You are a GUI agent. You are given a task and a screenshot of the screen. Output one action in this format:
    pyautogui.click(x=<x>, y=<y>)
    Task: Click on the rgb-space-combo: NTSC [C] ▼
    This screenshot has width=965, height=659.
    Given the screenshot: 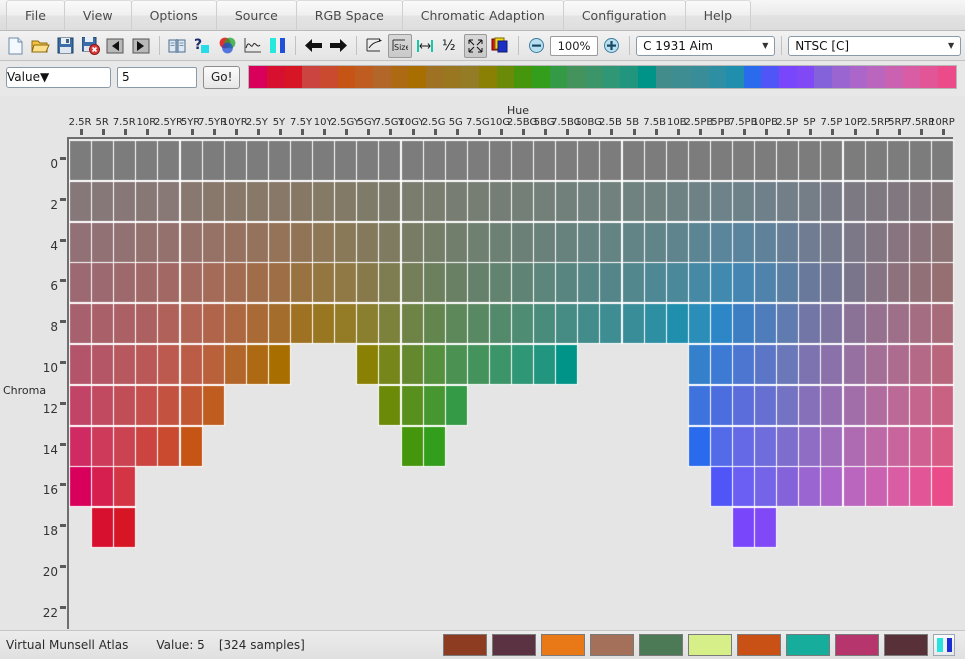 What is the action you would take?
    pyautogui.click(x=875, y=45)
    